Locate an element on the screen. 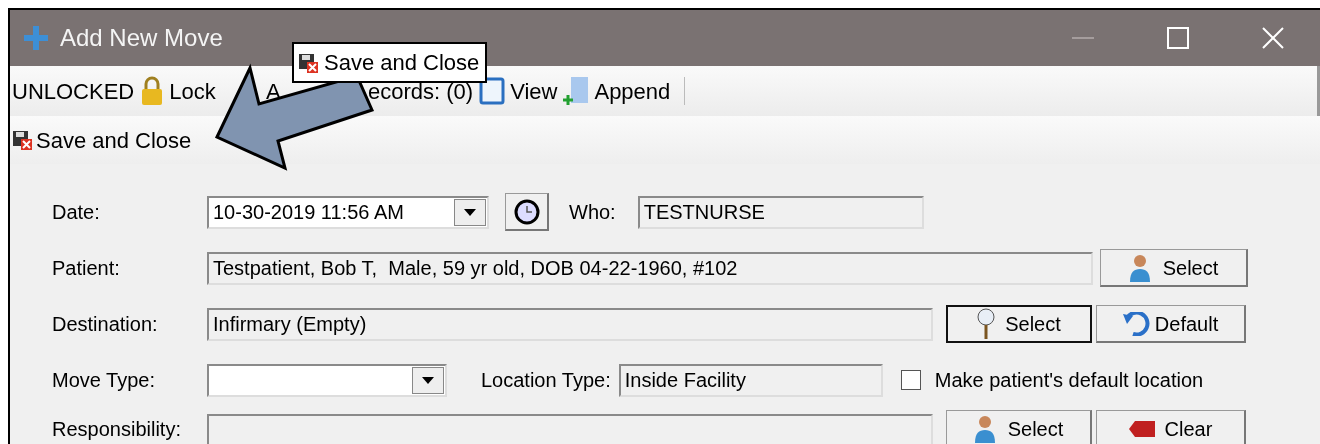 The image size is (1320, 444). window-title: Add New Move is located at coordinates (141, 38).